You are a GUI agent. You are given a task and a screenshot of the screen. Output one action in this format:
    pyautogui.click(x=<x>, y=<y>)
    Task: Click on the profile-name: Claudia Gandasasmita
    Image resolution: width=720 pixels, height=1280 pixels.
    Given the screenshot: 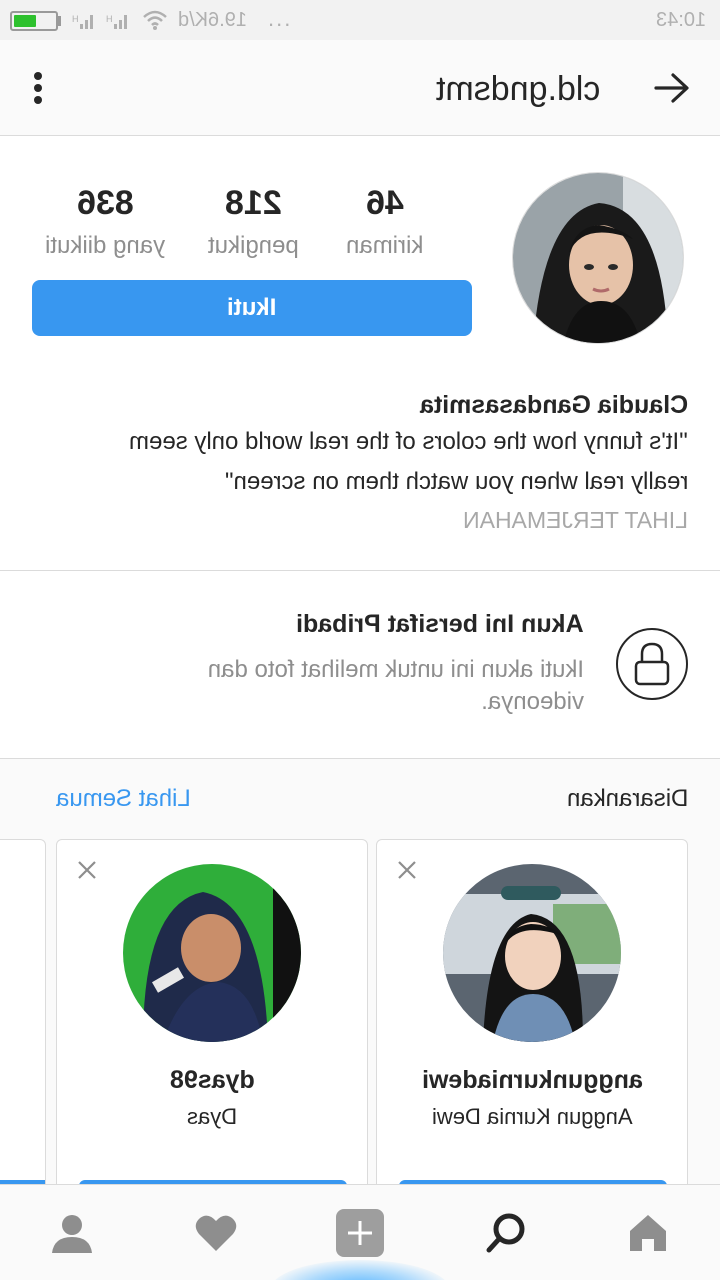 What is the action you would take?
    pyautogui.click(x=553, y=405)
    